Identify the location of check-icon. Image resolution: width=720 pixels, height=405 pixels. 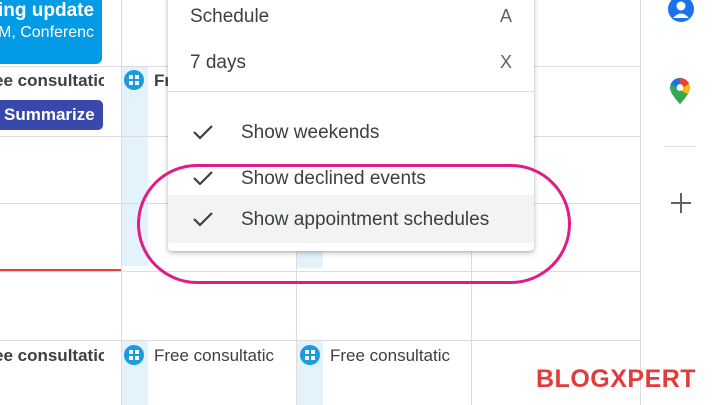
(203, 132).